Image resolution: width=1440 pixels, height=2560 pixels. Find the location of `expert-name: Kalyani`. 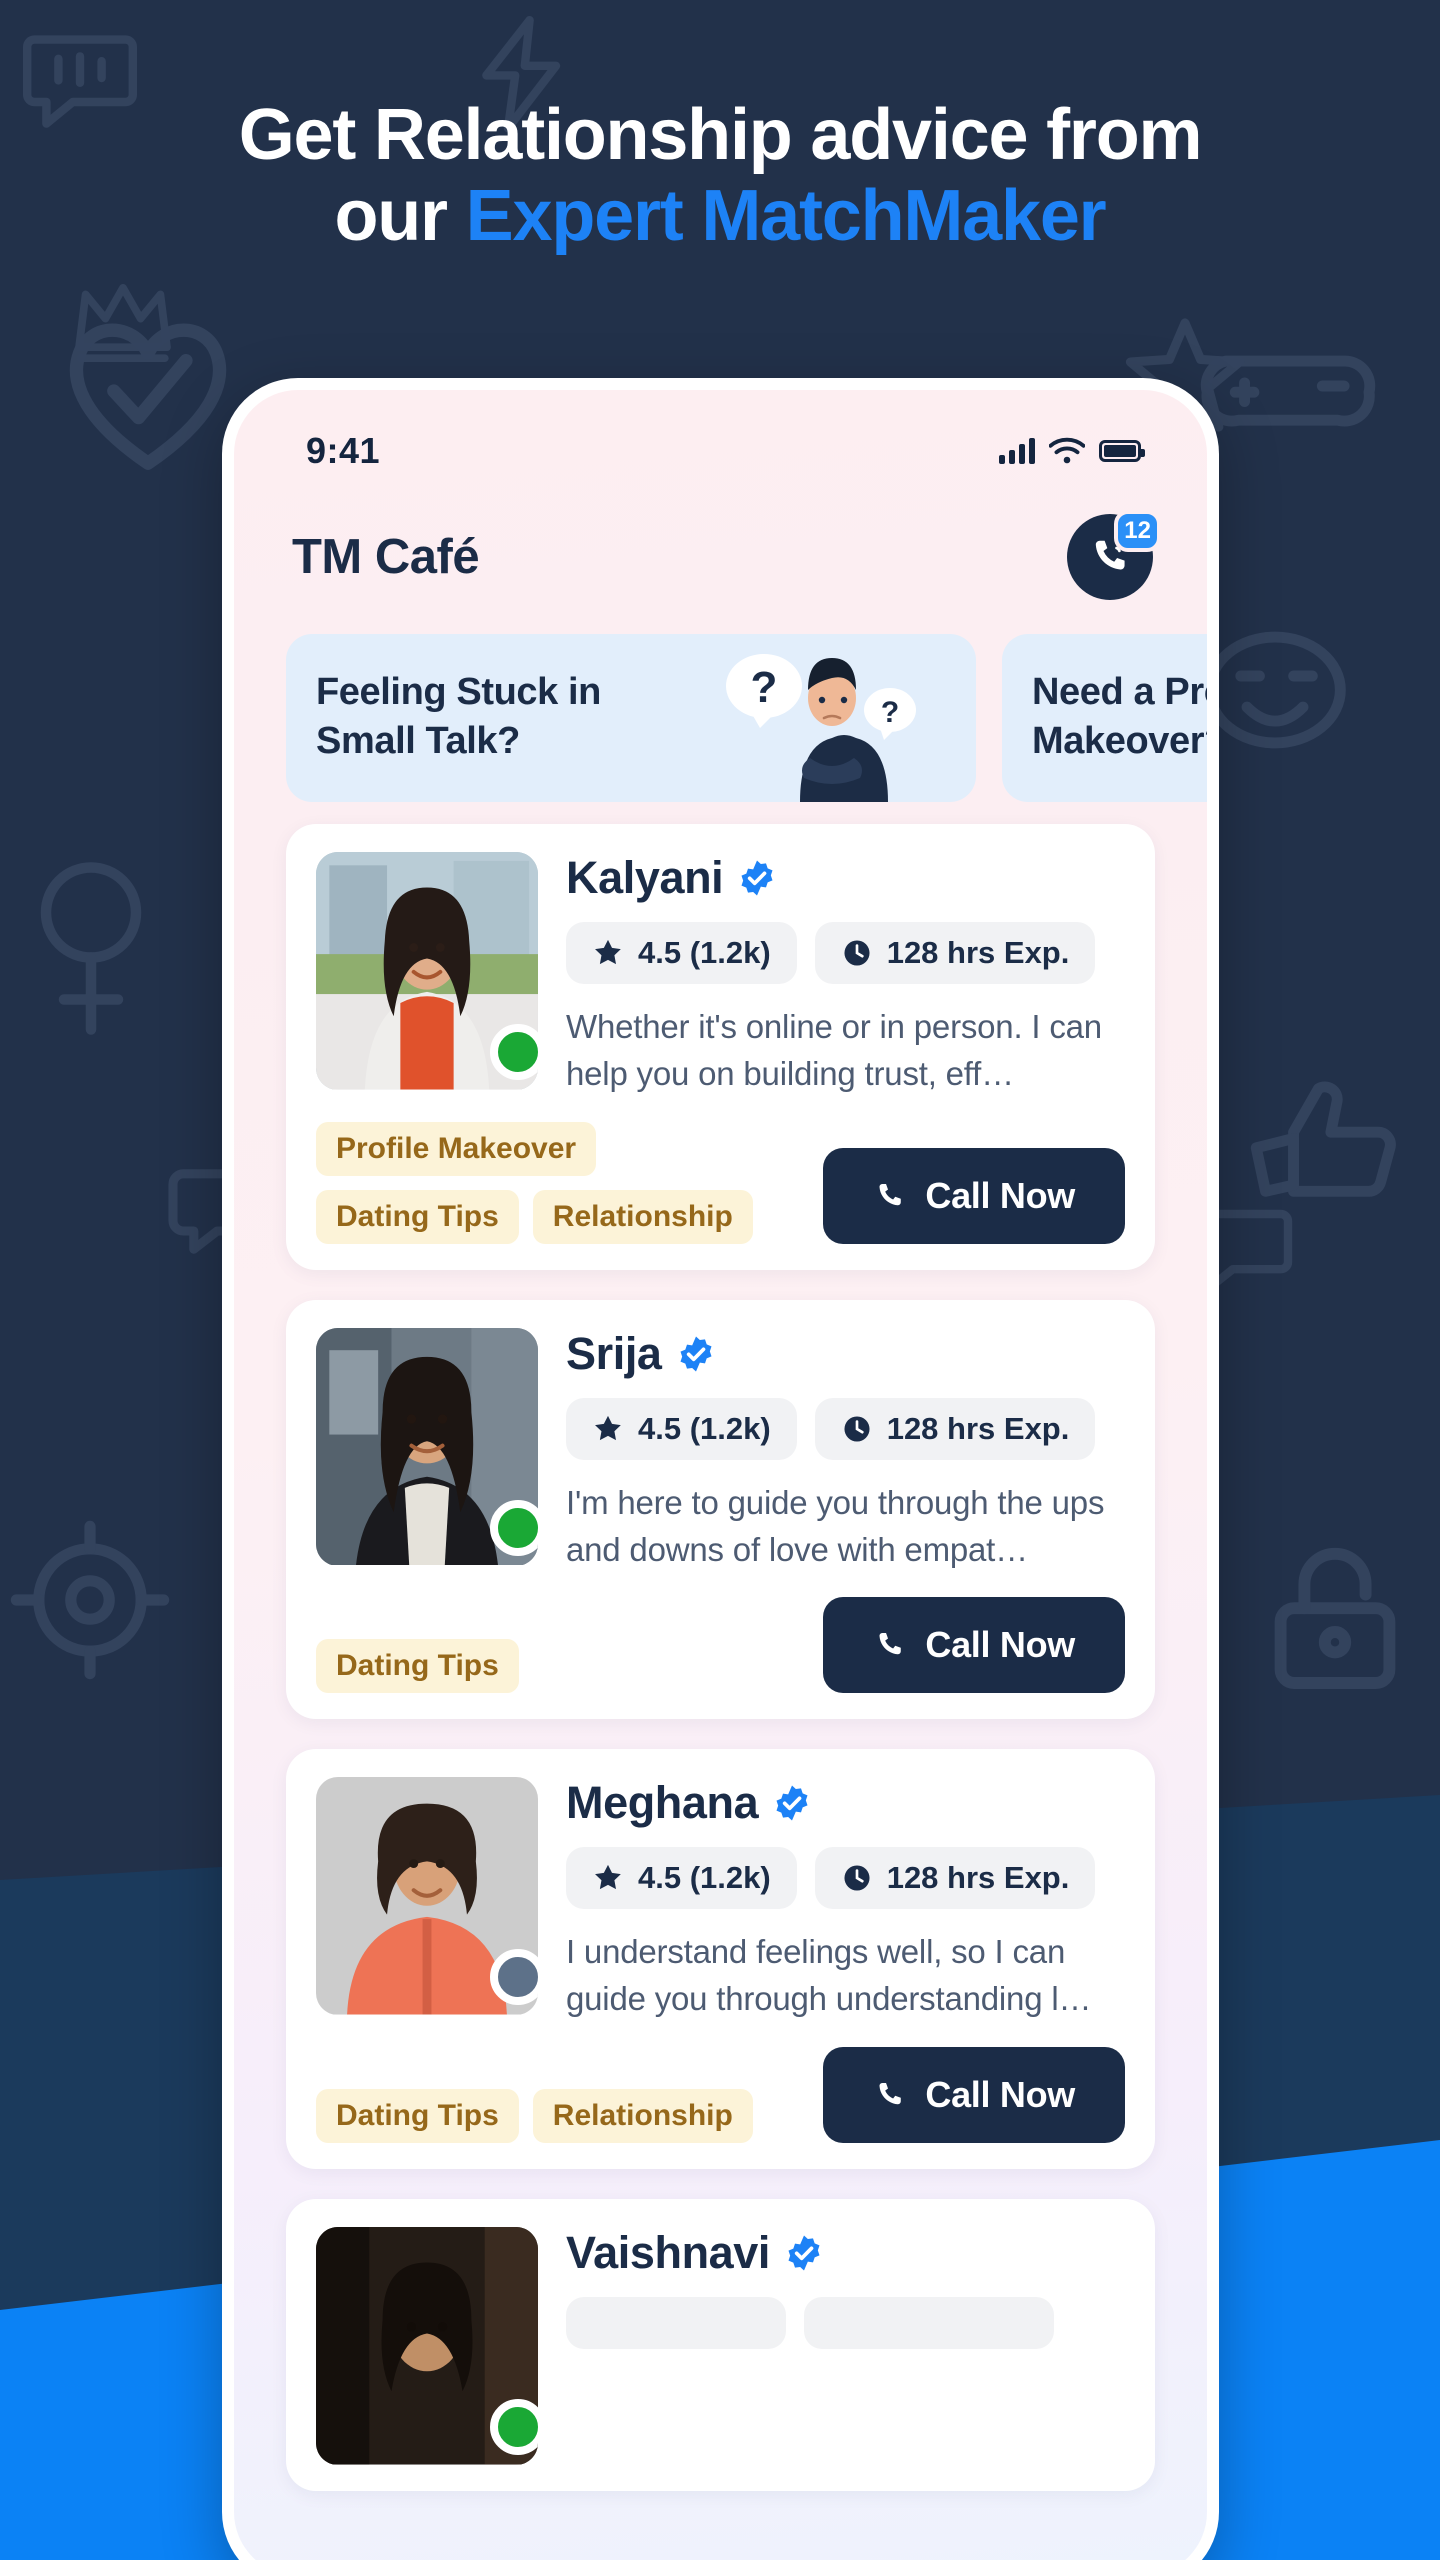

expert-name: Kalyani is located at coordinates (645, 877).